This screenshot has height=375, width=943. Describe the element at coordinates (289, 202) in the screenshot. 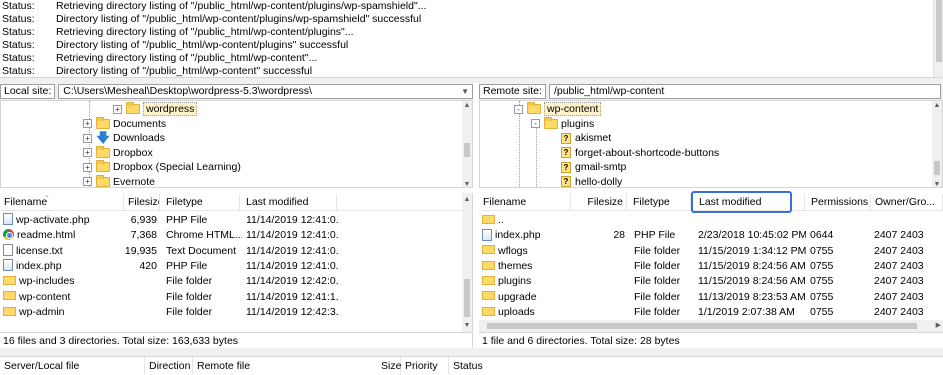

I see `local-col-last-modified: Last modified` at that location.